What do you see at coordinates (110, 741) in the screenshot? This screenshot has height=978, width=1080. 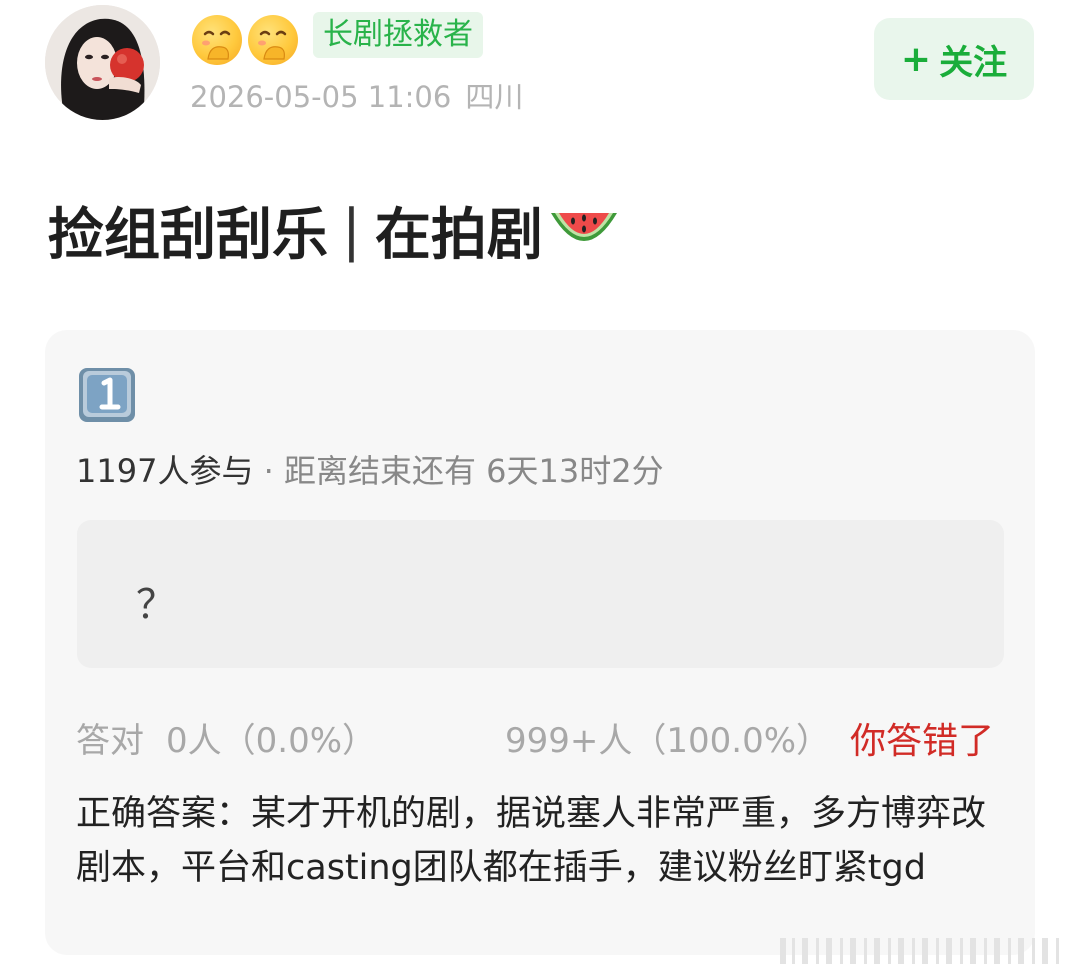 I see `correct-label: 答对` at bounding box center [110, 741].